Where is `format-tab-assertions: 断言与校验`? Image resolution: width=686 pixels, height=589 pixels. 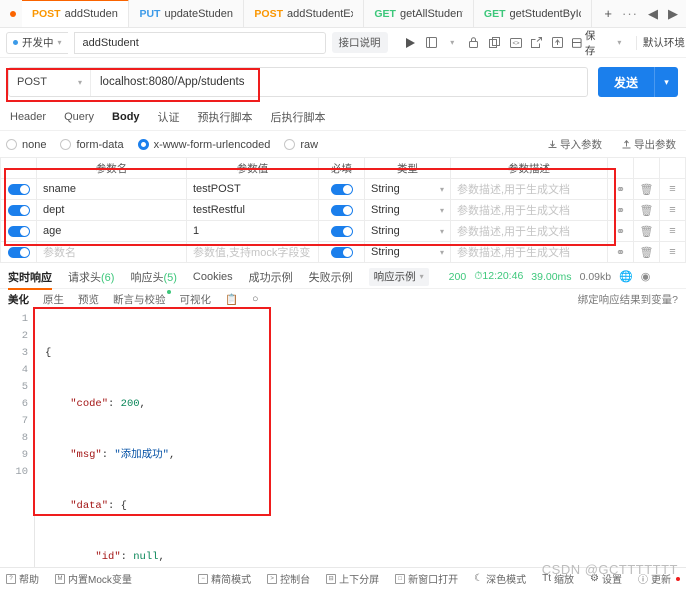 format-tab-assertions: 断言与校验 is located at coordinates (142, 298).